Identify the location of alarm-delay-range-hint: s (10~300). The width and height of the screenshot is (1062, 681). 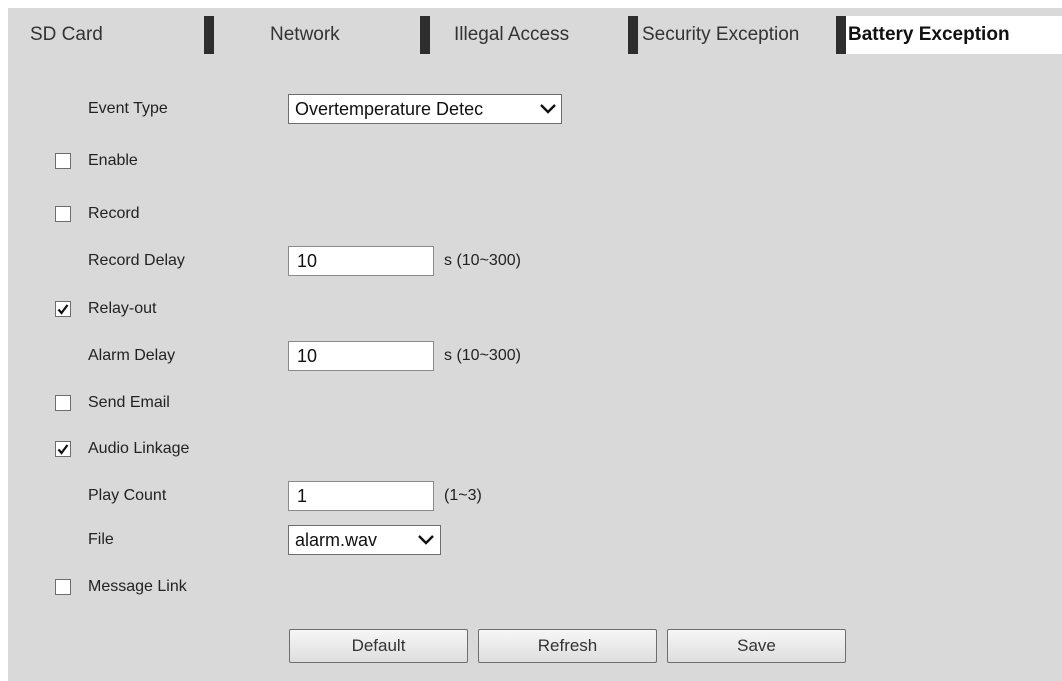
(482, 355).